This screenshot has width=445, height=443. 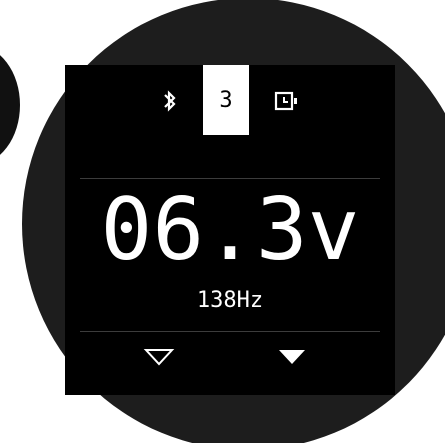 I want to click on frequency-readout: 138Hz, so click(x=230, y=300).